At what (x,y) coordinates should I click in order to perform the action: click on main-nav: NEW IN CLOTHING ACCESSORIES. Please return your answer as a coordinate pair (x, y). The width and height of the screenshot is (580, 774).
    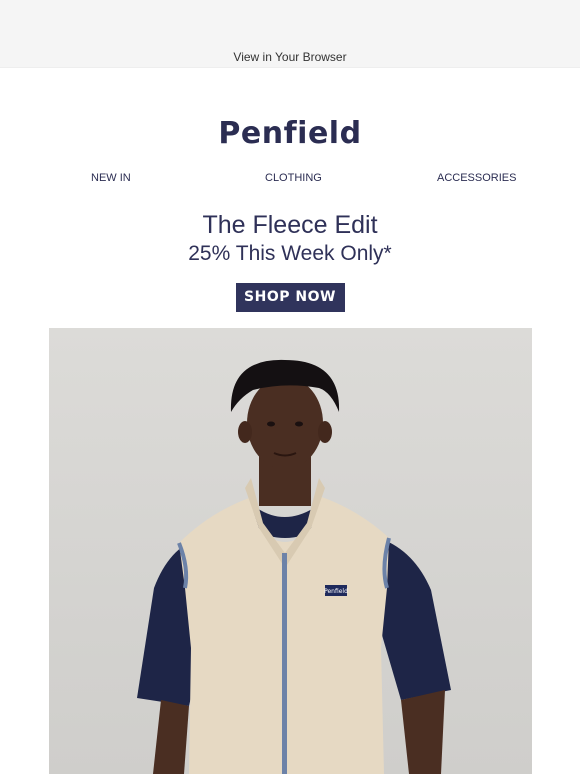
    Looking at the image, I should click on (290, 180).